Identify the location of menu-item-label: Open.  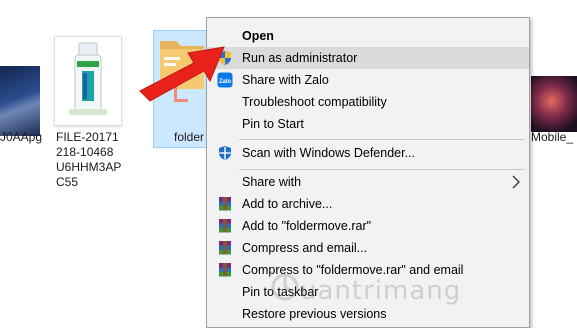
(258, 36).